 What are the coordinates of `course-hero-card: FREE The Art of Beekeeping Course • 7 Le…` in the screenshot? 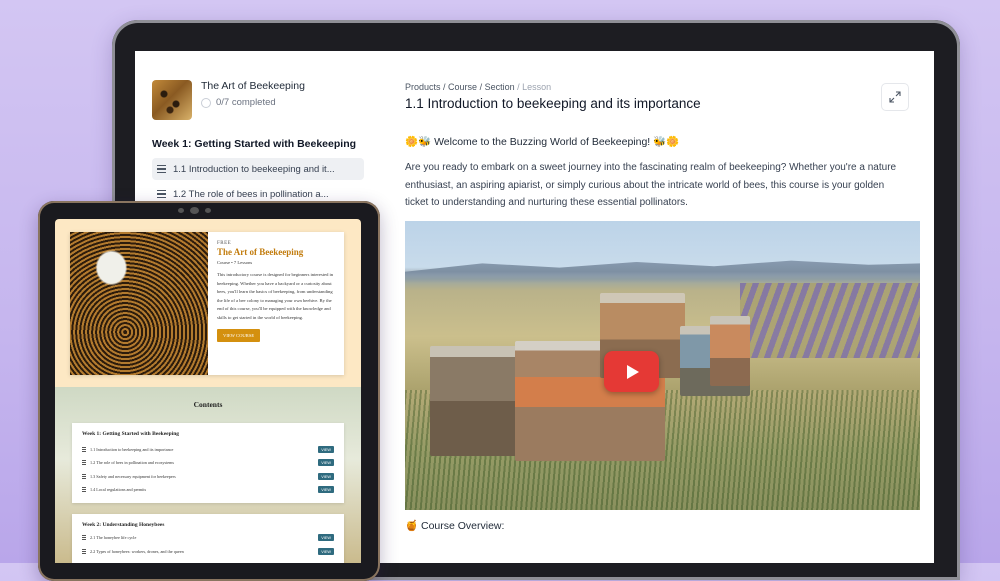 It's located at (207, 303).